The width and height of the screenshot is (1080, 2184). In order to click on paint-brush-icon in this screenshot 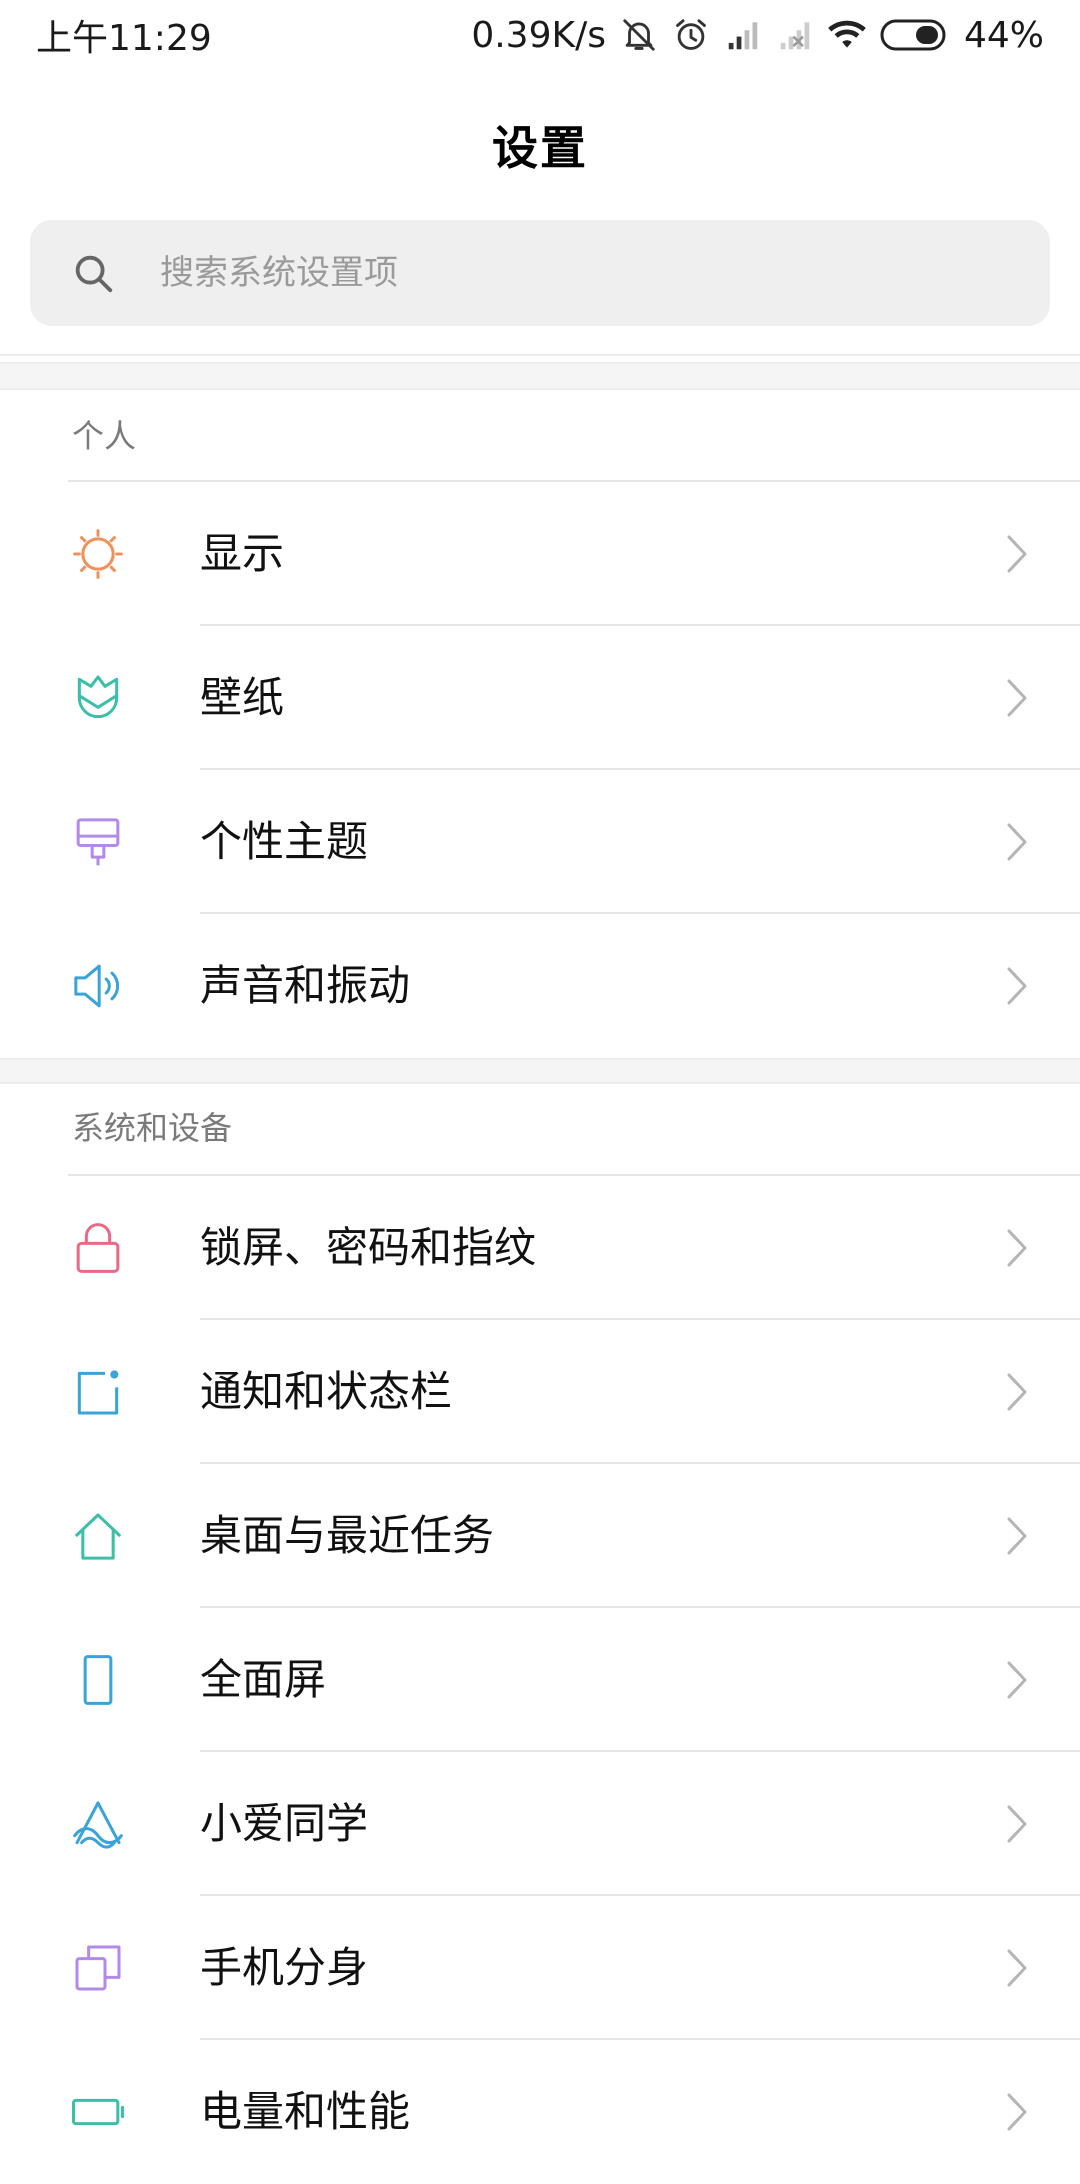, I will do `click(98, 842)`.